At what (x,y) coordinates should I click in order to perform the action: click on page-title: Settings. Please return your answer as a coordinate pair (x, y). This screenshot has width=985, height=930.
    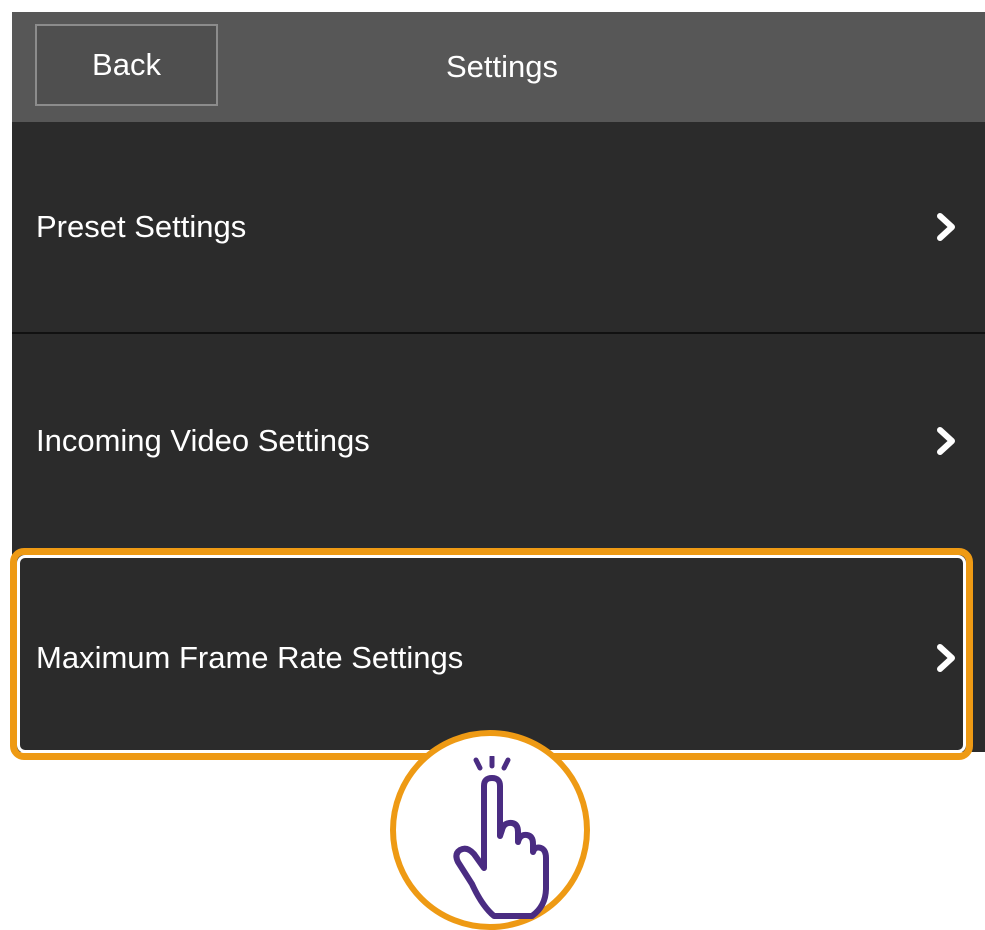
    Looking at the image, I should click on (501, 66).